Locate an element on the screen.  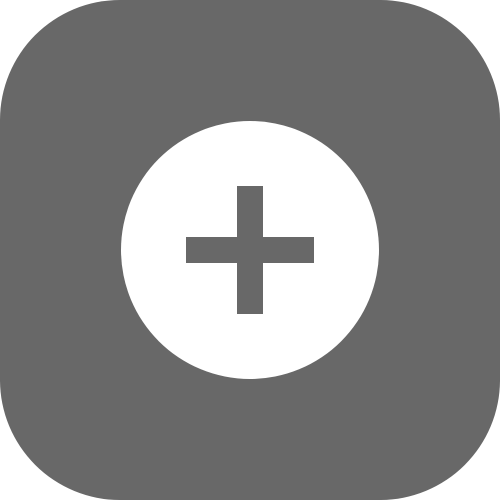
plus-vertical-bar is located at coordinates (250, 250).